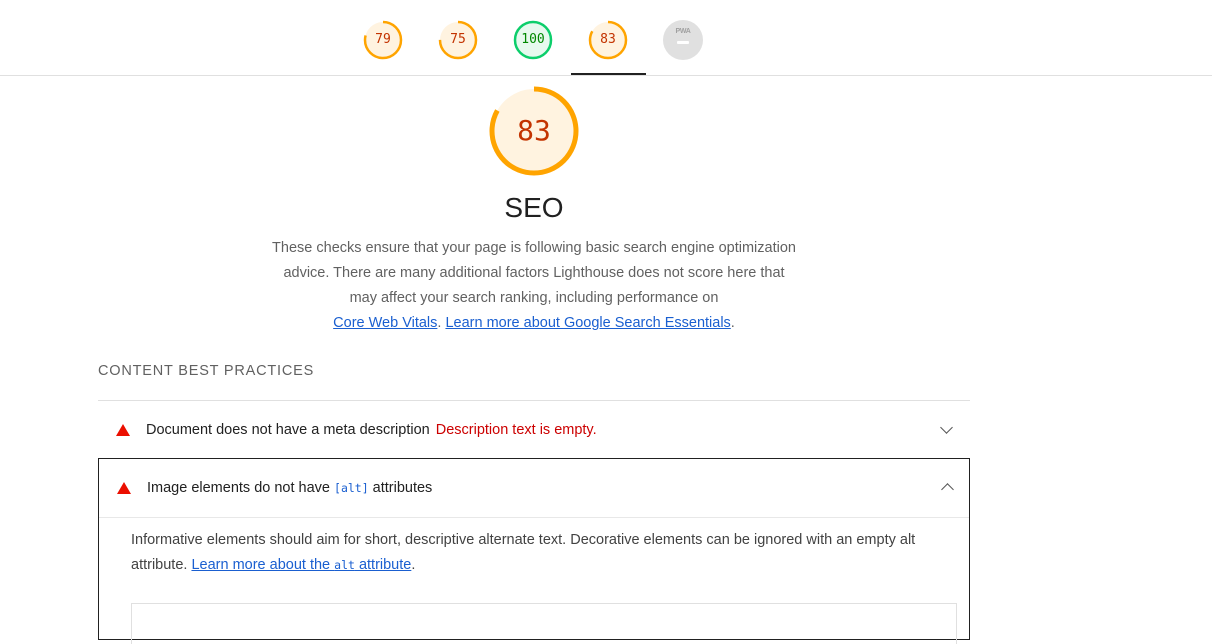 This screenshot has width=1212, height=644. I want to click on seo-score-gauge: 83, so click(608, 40).